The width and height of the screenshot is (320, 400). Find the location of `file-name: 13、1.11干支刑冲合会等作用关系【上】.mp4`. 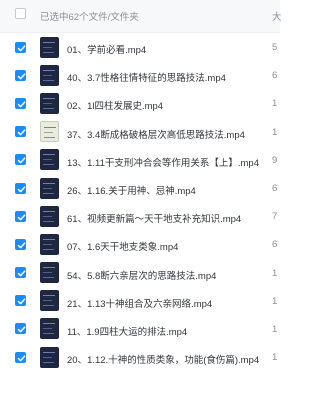

file-name: 13、1.11干支刑冲合会等作用关系【上】.mp4 is located at coordinates (163, 162).